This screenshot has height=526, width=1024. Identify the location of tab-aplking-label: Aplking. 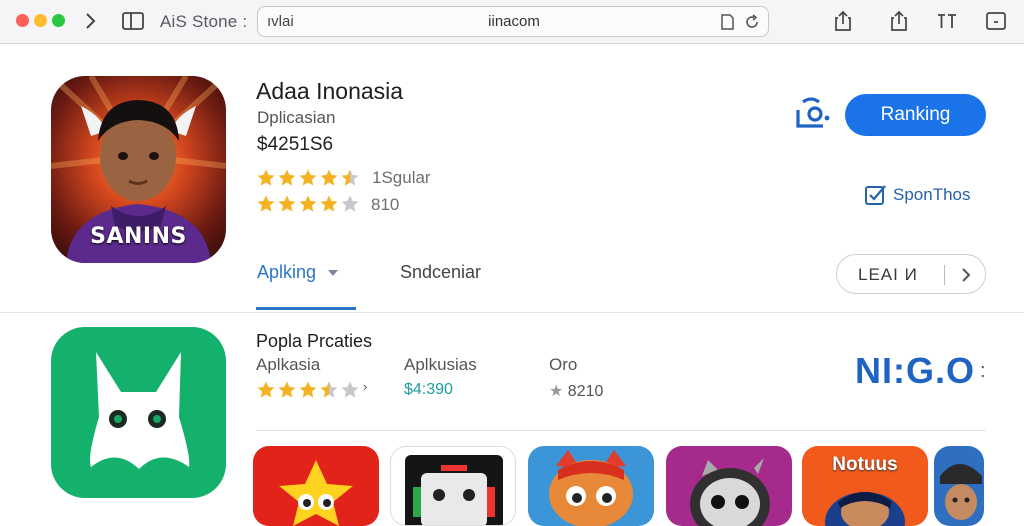
(287, 272).